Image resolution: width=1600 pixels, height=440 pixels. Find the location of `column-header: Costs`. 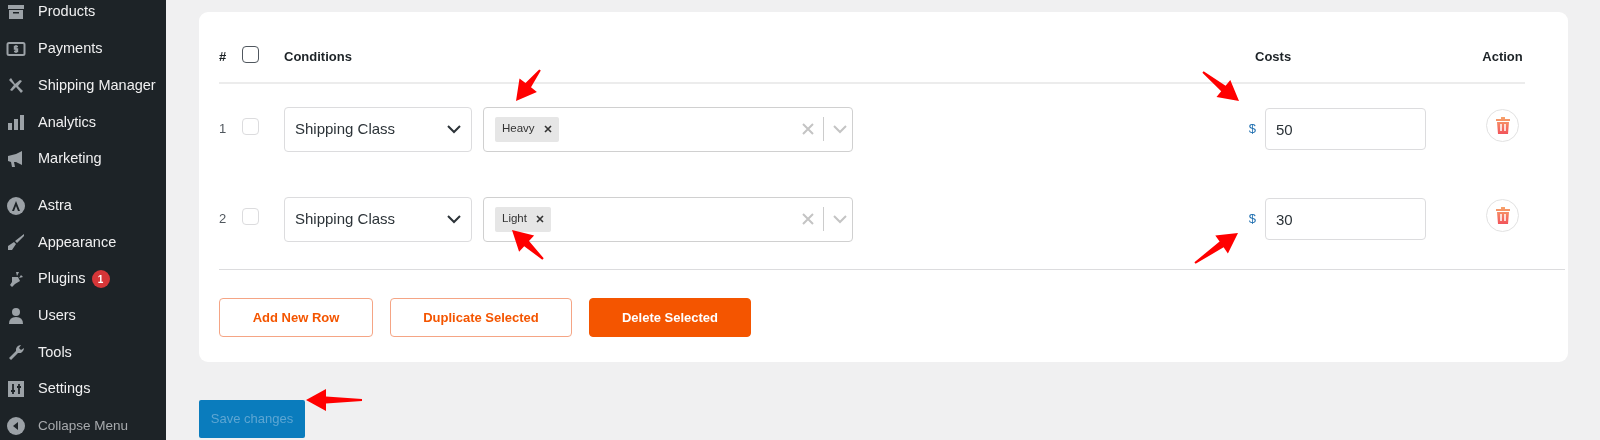

column-header: Costs is located at coordinates (1273, 57).